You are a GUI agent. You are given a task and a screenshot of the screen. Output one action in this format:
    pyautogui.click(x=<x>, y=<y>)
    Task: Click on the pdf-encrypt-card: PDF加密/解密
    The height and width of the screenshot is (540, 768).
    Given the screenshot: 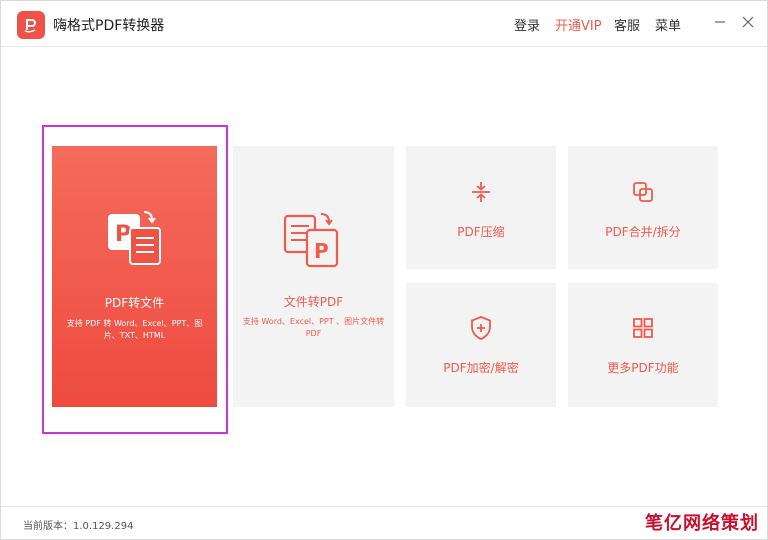 What is the action you would take?
    pyautogui.click(x=481, y=345)
    